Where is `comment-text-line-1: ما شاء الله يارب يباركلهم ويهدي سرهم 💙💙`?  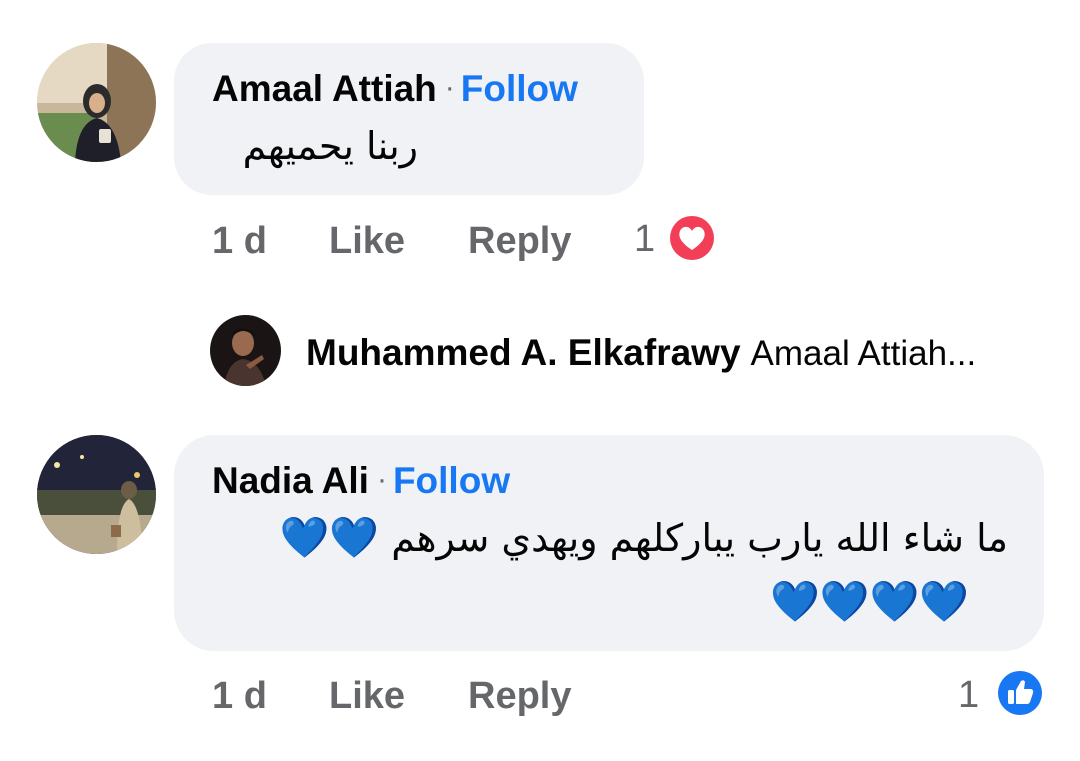 comment-text-line-1: ما شاء الله يارب يباركلهم ويهدي سرهم 💙💙 is located at coordinates (614, 537).